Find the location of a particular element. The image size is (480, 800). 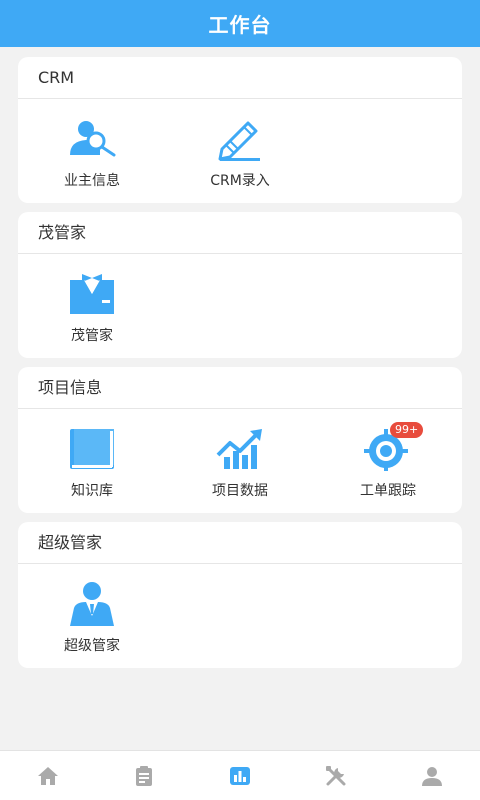

super-butler-icon is located at coordinates (92, 604).